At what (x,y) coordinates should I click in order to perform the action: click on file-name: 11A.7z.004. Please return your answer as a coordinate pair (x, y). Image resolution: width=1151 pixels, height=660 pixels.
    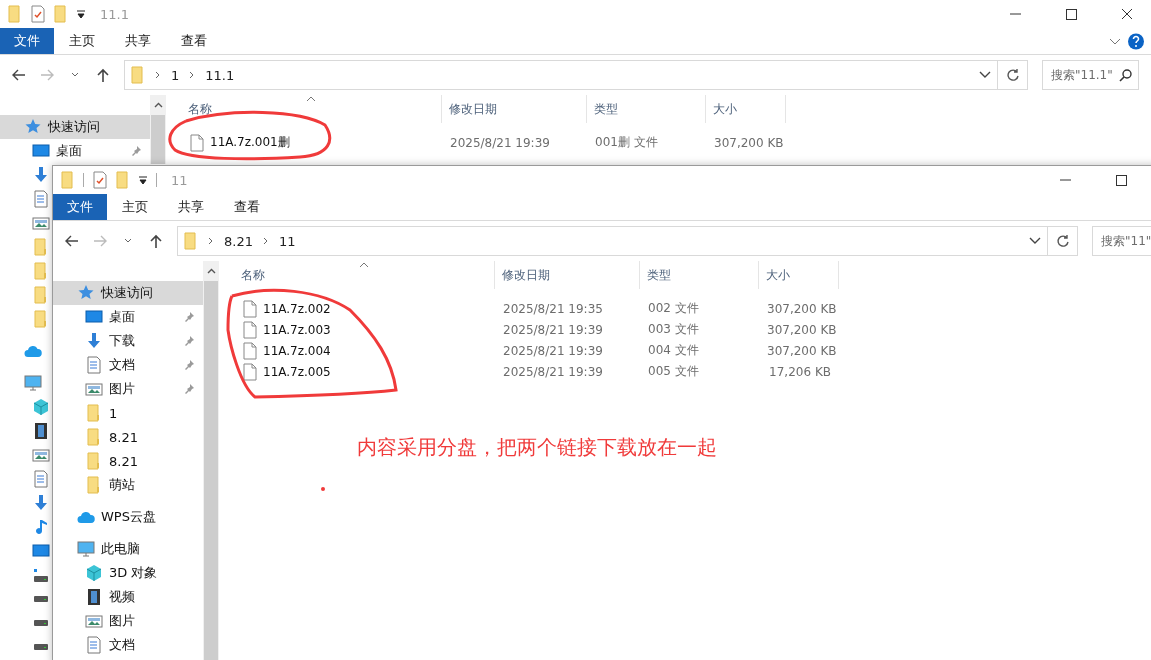
    Looking at the image, I should click on (297, 350).